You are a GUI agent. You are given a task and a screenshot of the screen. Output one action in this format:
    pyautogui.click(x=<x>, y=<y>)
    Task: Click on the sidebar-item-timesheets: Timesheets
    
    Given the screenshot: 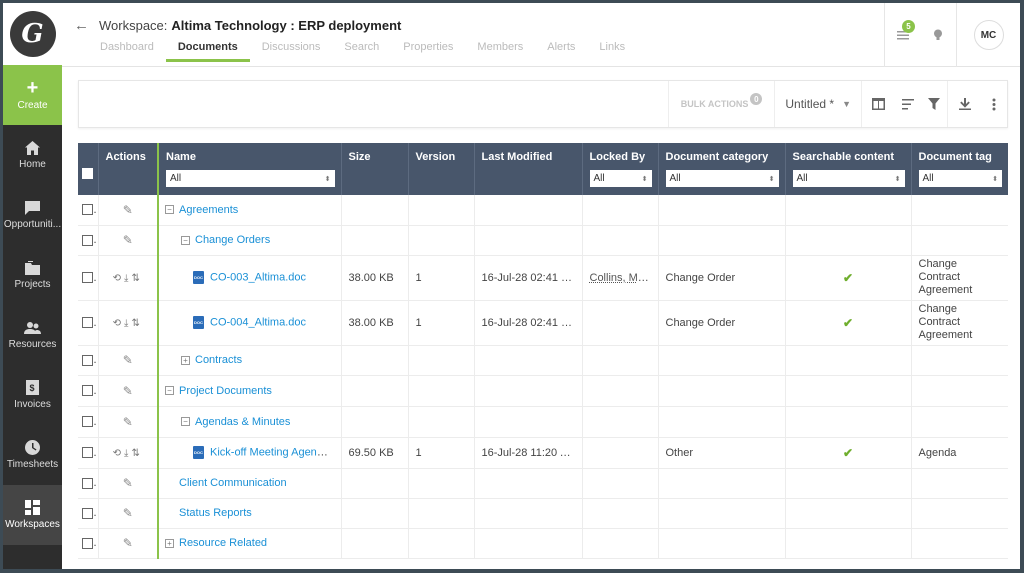 What is the action you would take?
    pyautogui.click(x=32, y=455)
    